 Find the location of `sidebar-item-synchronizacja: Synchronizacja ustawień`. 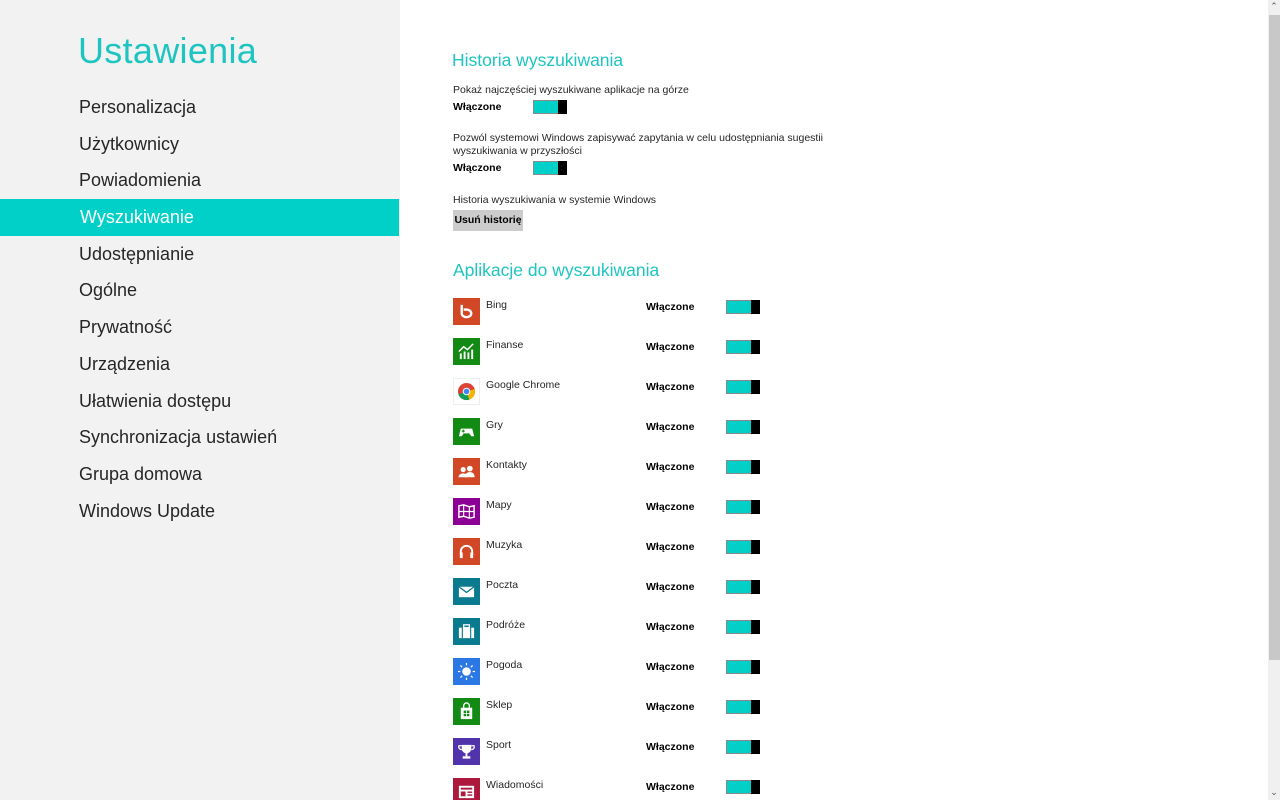

sidebar-item-synchronizacja: Synchronizacja ustawień is located at coordinates (199, 437).